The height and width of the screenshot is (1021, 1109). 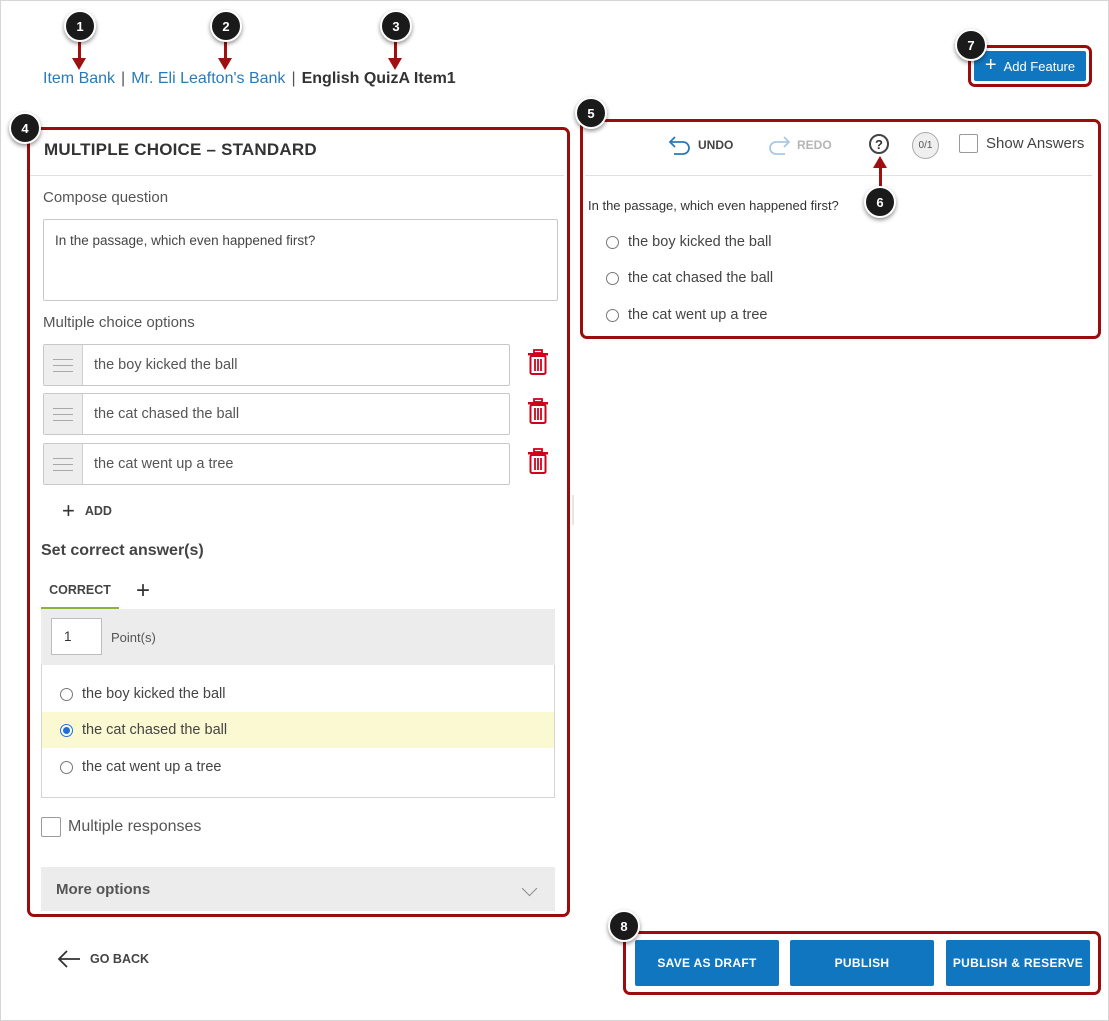 What do you see at coordinates (880, 202) in the screenshot?
I see `callout-badge-6: 6` at bounding box center [880, 202].